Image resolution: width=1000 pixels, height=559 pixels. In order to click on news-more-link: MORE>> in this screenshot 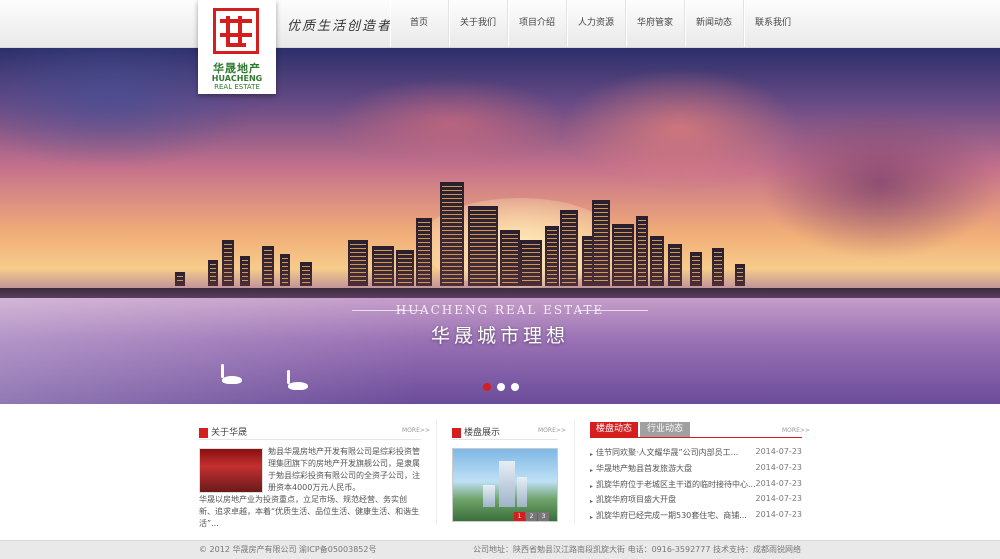, I will do `click(796, 430)`.